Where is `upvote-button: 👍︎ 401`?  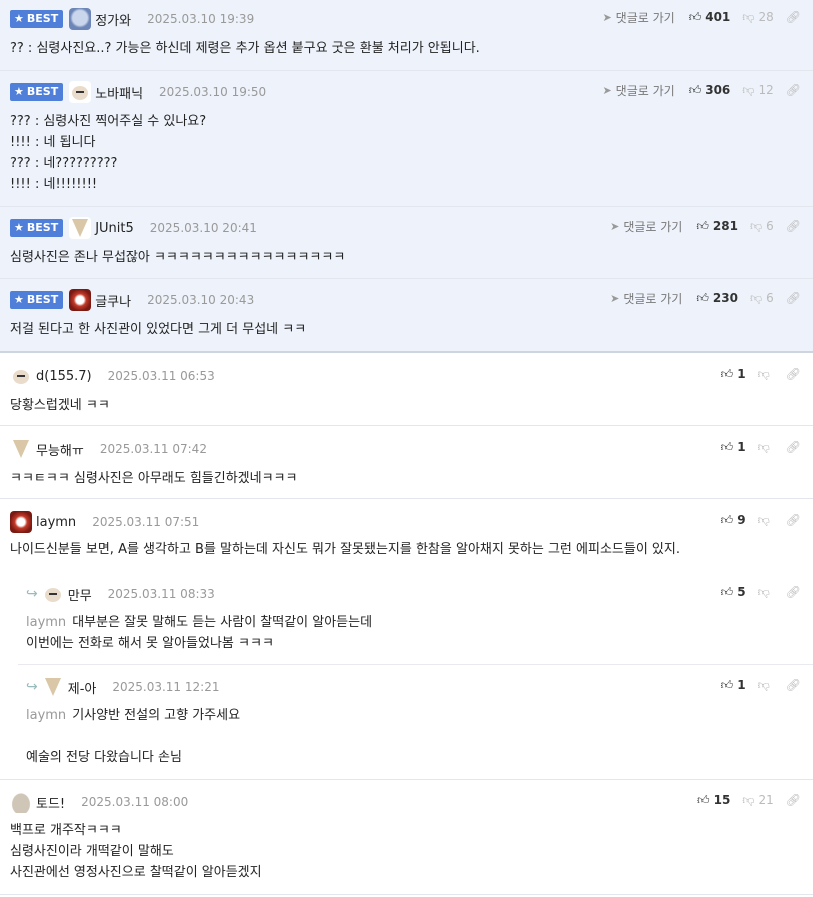 upvote-button: 👍︎ 401 is located at coordinates (710, 17).